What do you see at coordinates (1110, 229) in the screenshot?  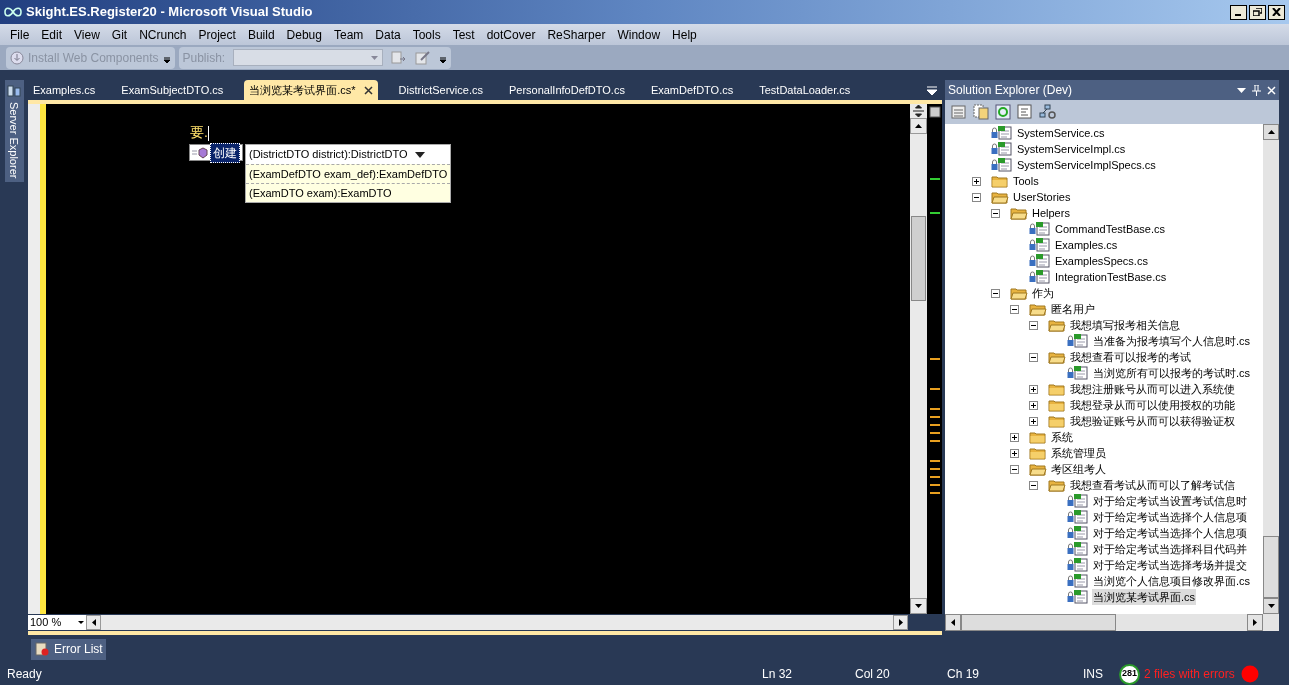 I see `tree-file: CommandTestBase.cs` at bounding box center [1110, 229].